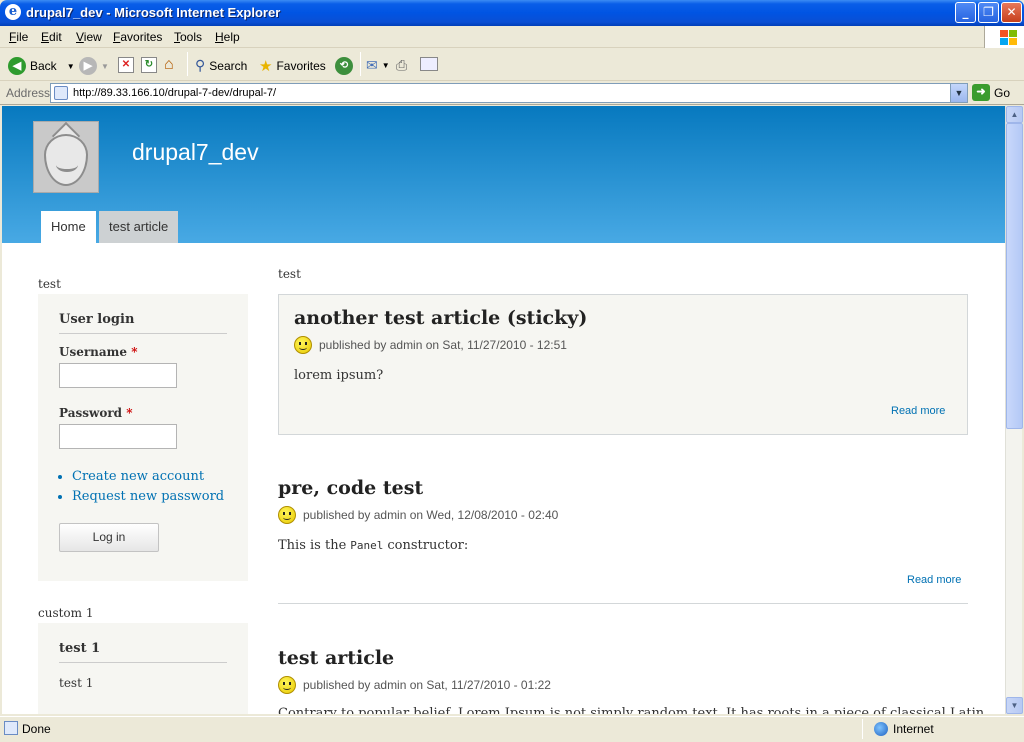  What do you see at coordinates (200, 65) in the screenshot?
I see `search-icon: ⚲` at bounding box center [200, 65].